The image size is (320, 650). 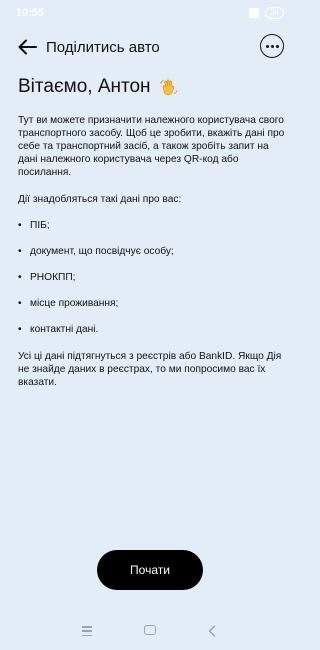 I want to click on home-icon, so click(x=150, y=630).